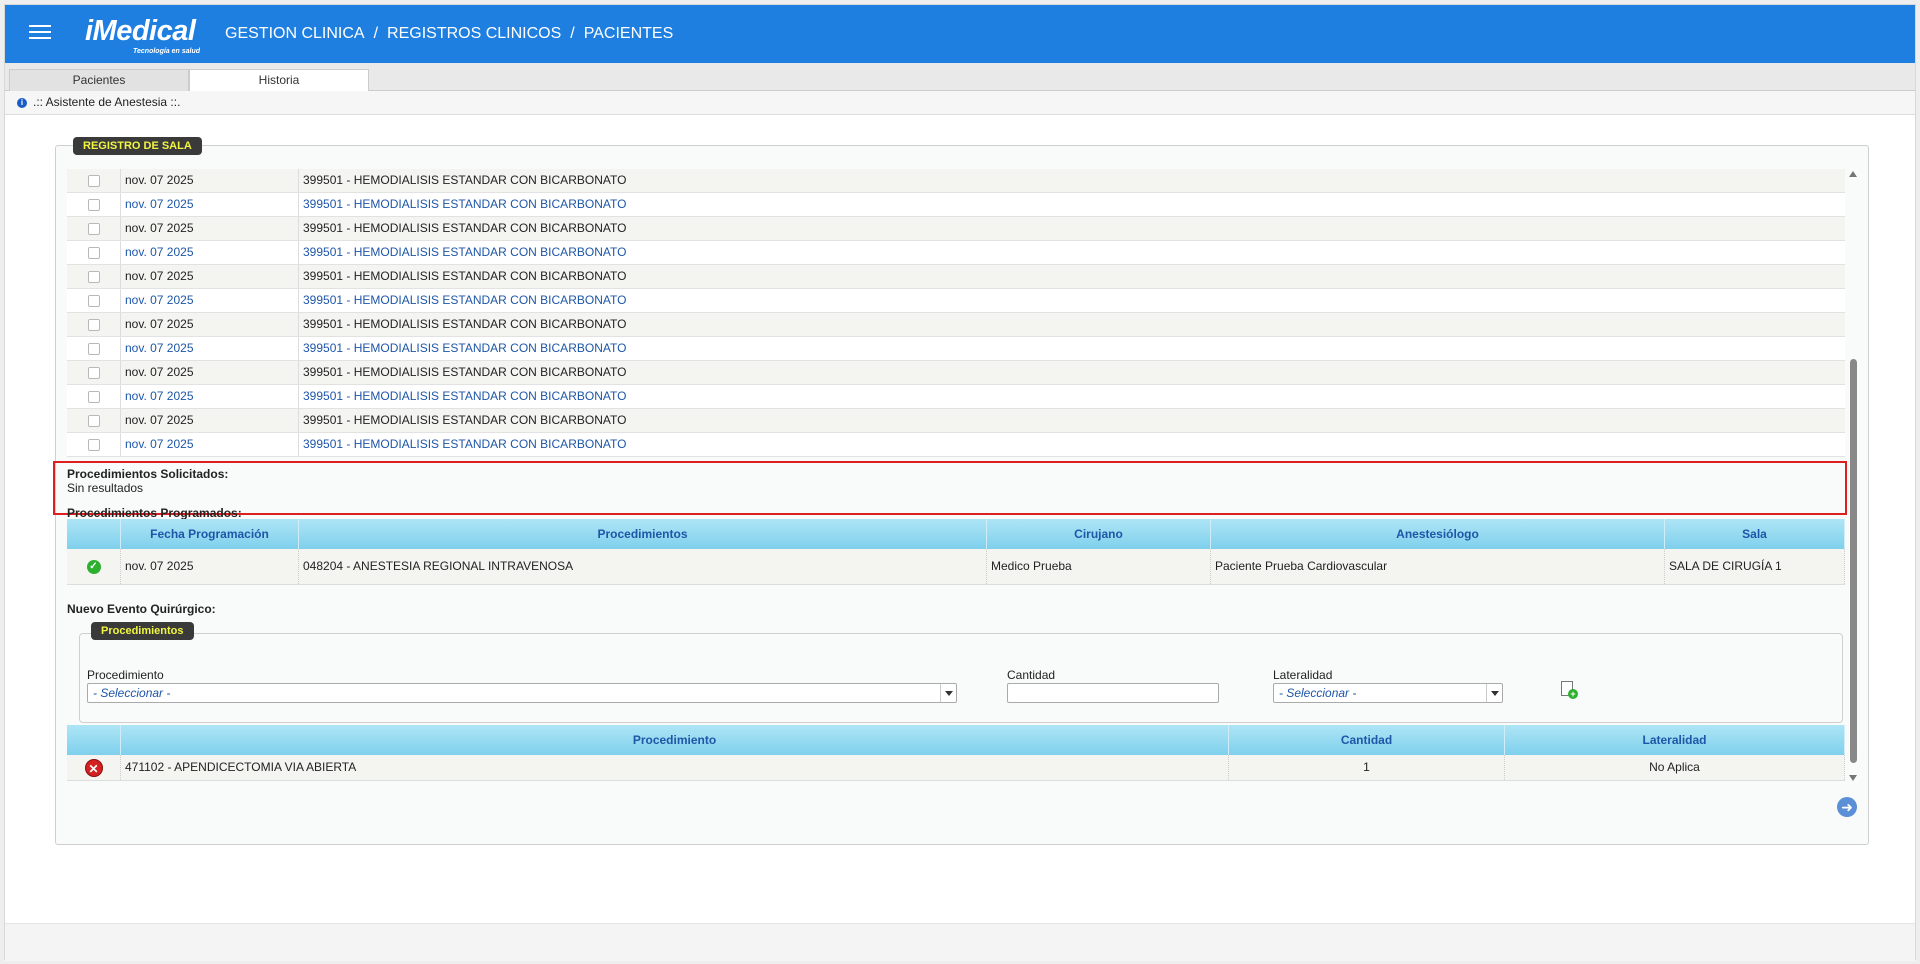  I want to click on breadcrumb-item-pacientes: PACIENTES, so click(629, 34).